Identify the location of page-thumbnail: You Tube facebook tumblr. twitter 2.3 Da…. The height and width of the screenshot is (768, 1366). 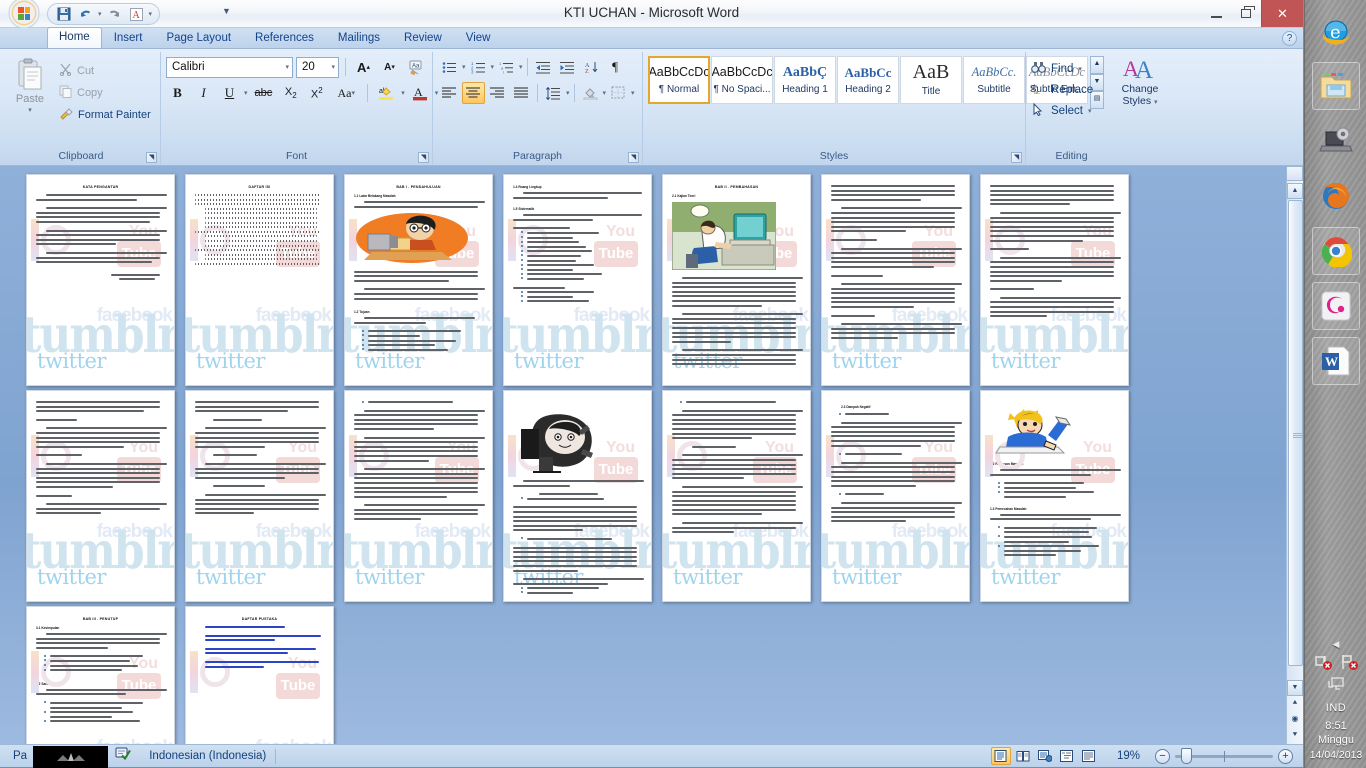
(895, 496).